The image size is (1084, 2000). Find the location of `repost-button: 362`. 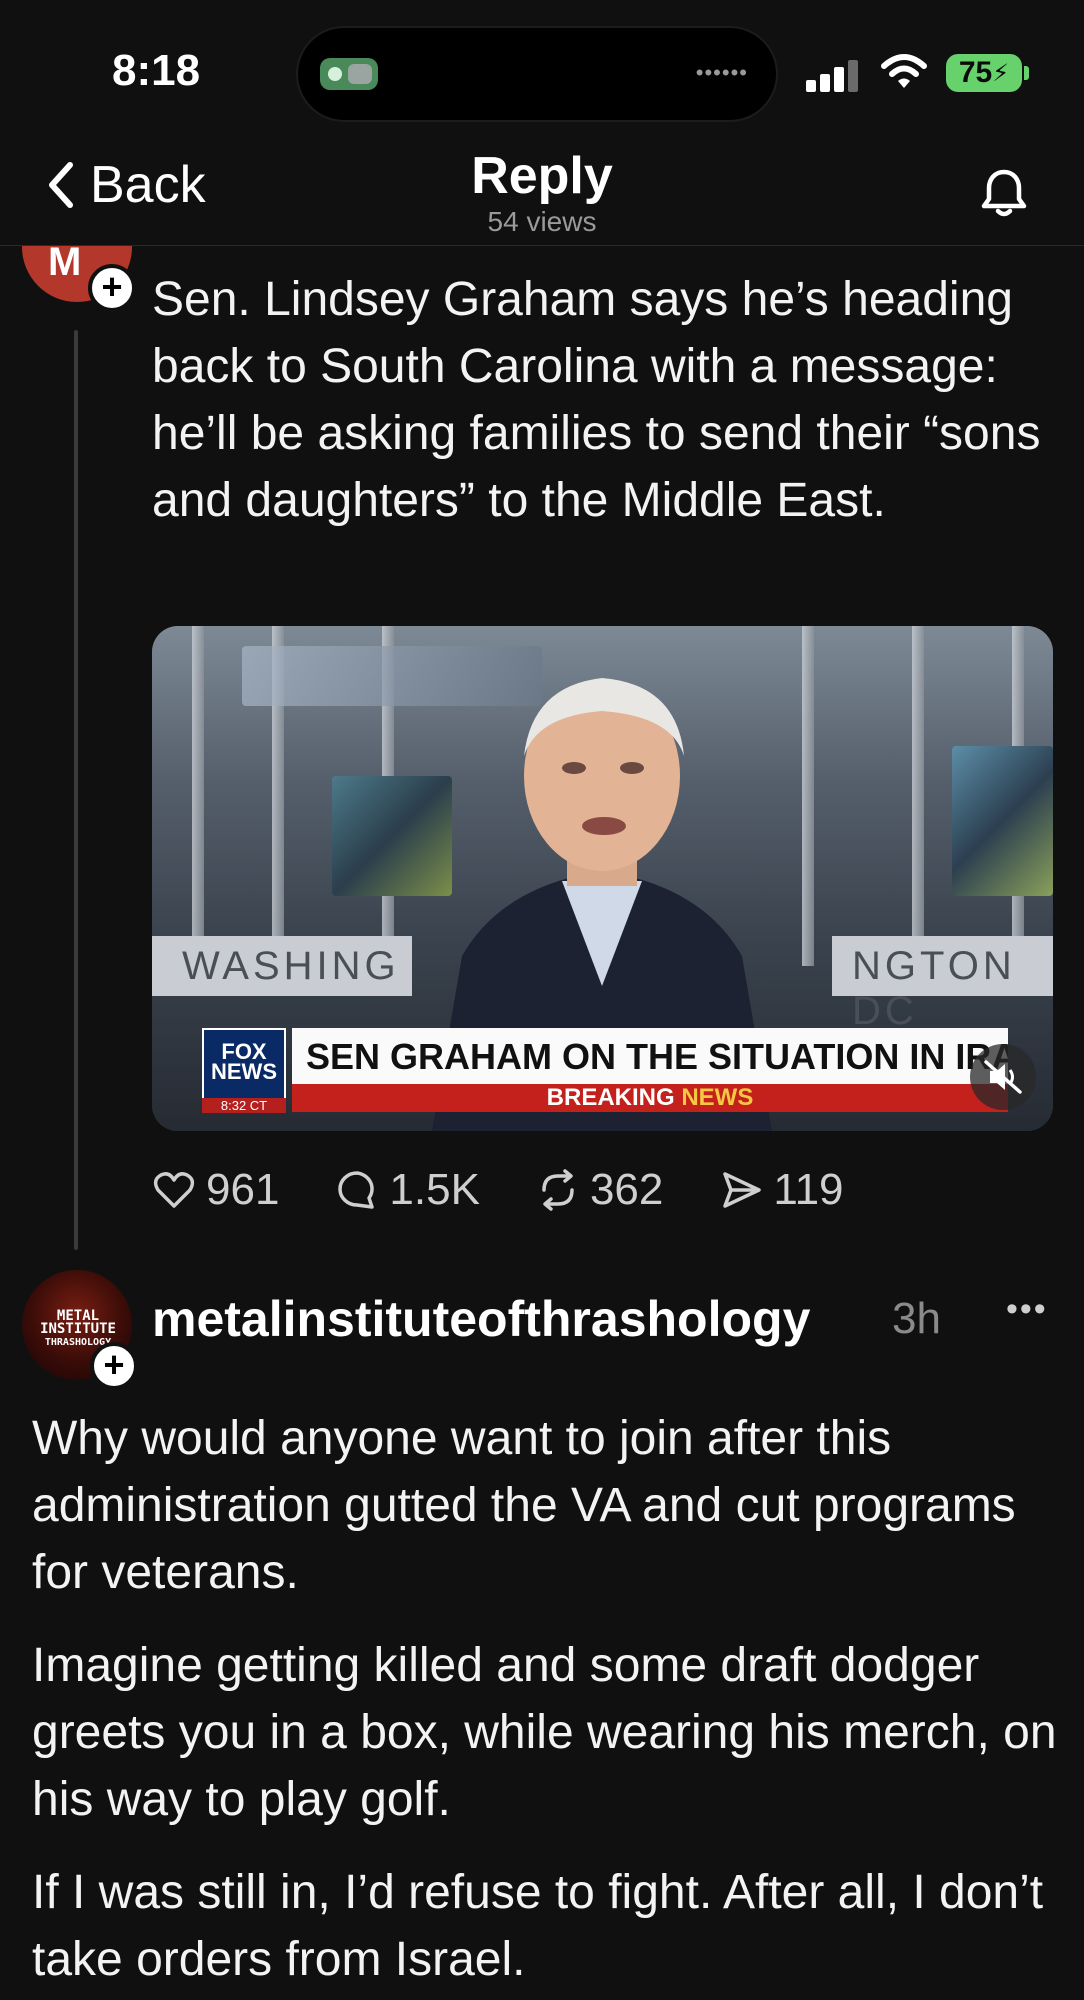

repost-button: 362 is located at coordinates (599, 1190).